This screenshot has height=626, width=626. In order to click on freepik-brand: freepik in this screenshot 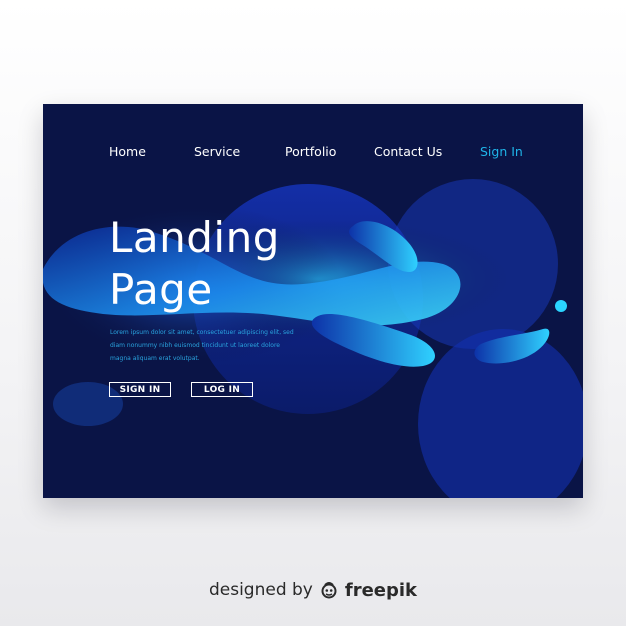, I will do `click(381, 590)`.